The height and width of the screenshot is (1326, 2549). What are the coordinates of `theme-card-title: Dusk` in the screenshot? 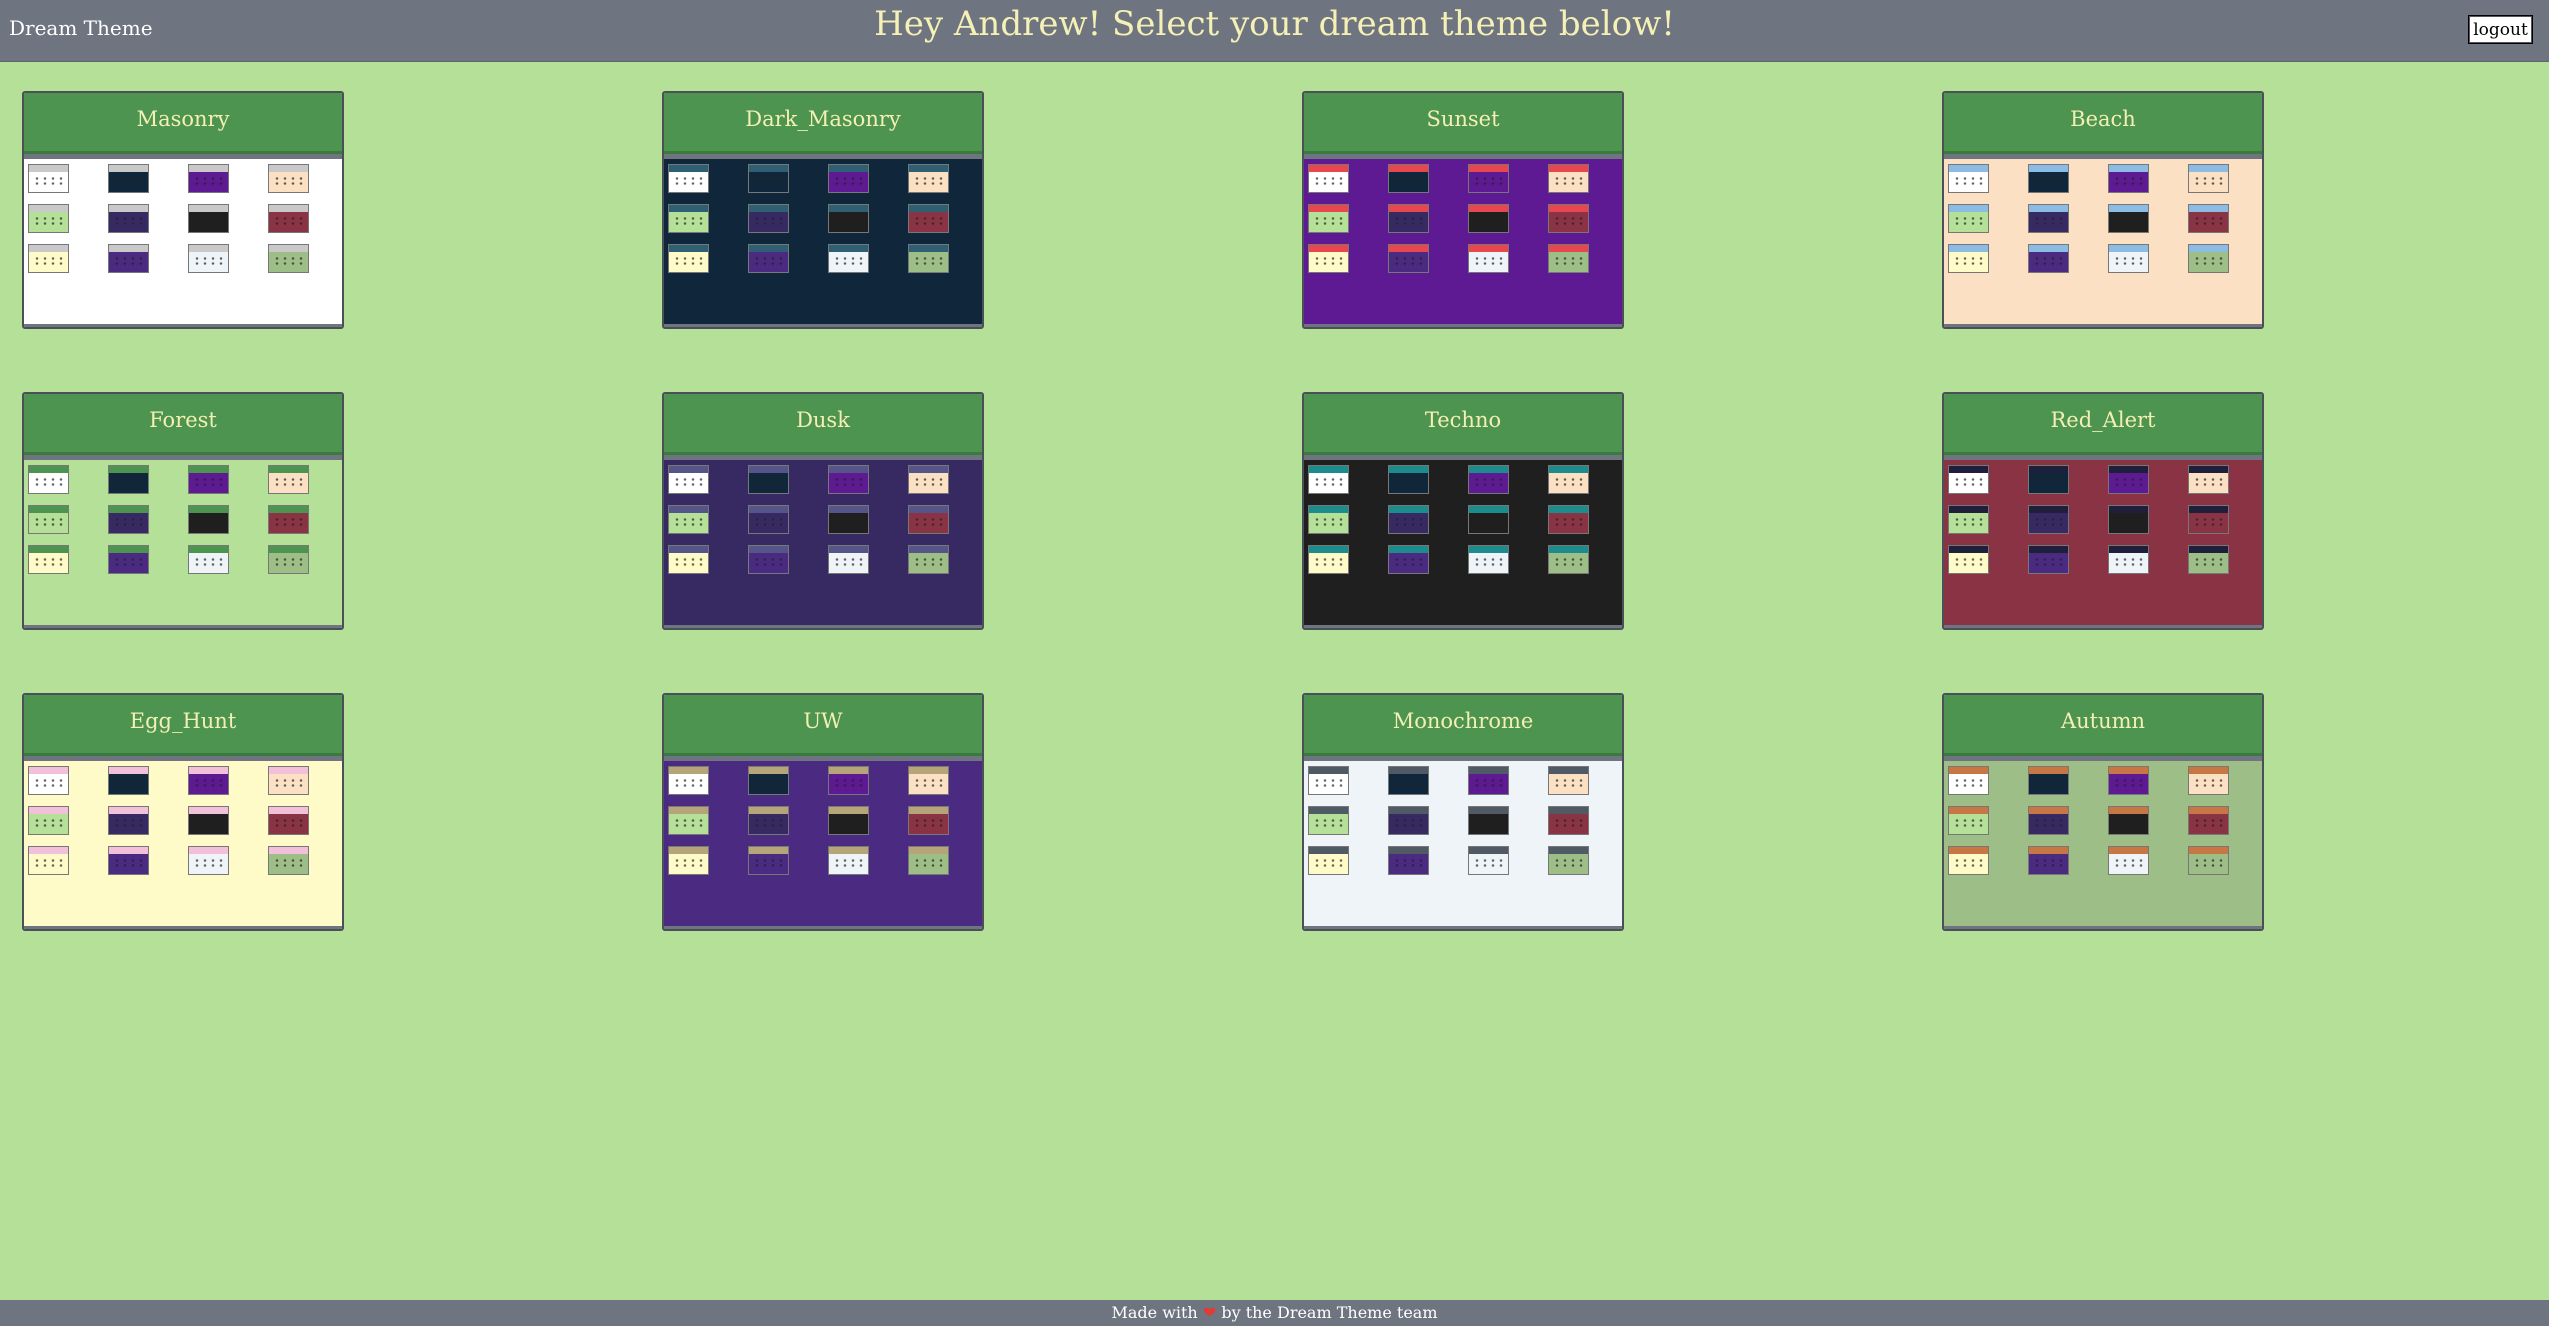 It's located at (823, 424).